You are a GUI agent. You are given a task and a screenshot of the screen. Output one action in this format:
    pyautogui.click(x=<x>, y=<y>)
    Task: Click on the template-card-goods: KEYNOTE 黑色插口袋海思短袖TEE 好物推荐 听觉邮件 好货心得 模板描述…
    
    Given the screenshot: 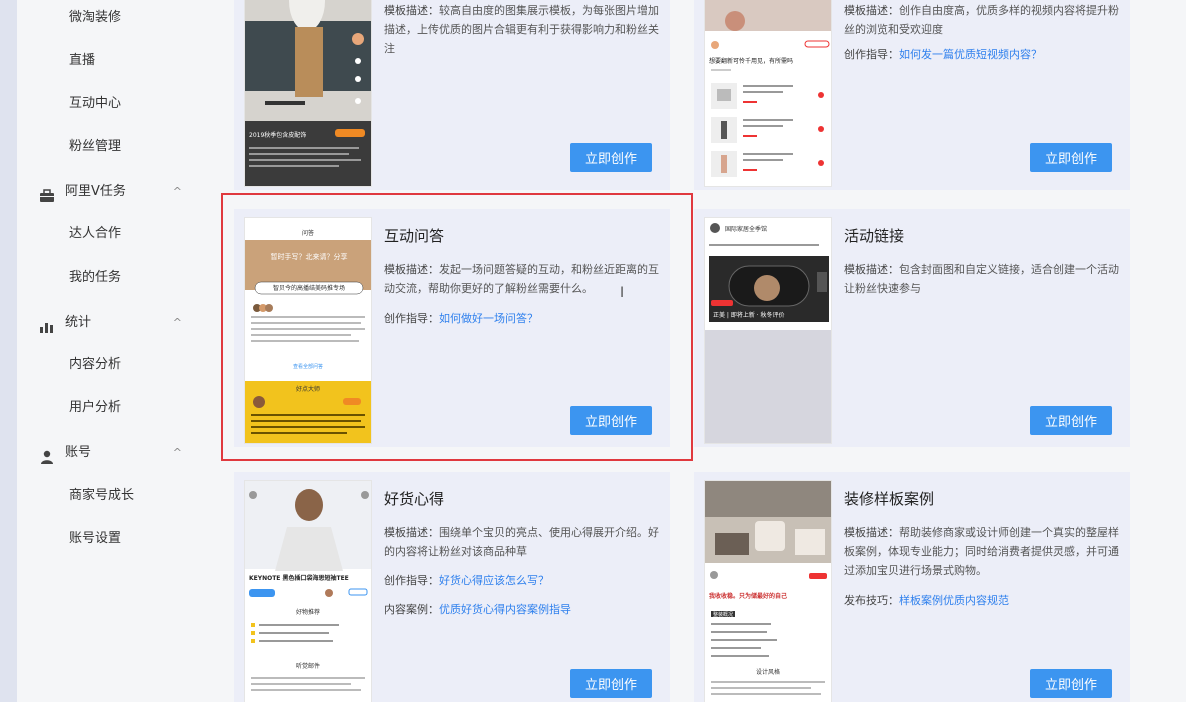 What is the action you would take?
    pyautogui.click(x=452, y=587)
    